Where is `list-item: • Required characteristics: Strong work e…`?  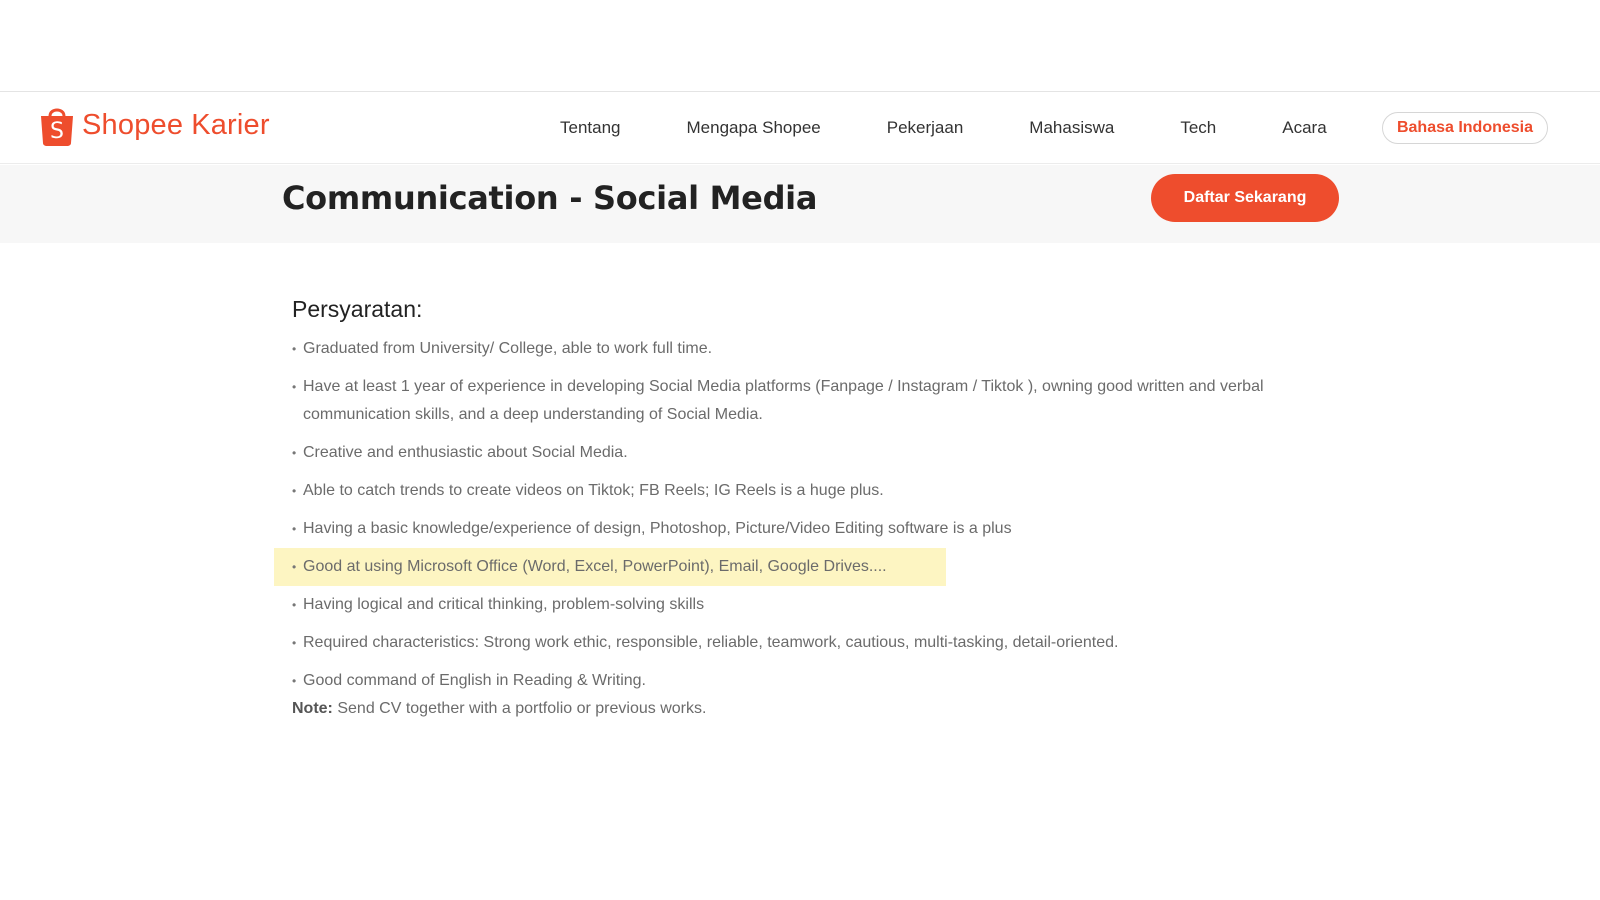 list-item: • Required characteristics: Strong work e… is located at coordinates (822, 643).